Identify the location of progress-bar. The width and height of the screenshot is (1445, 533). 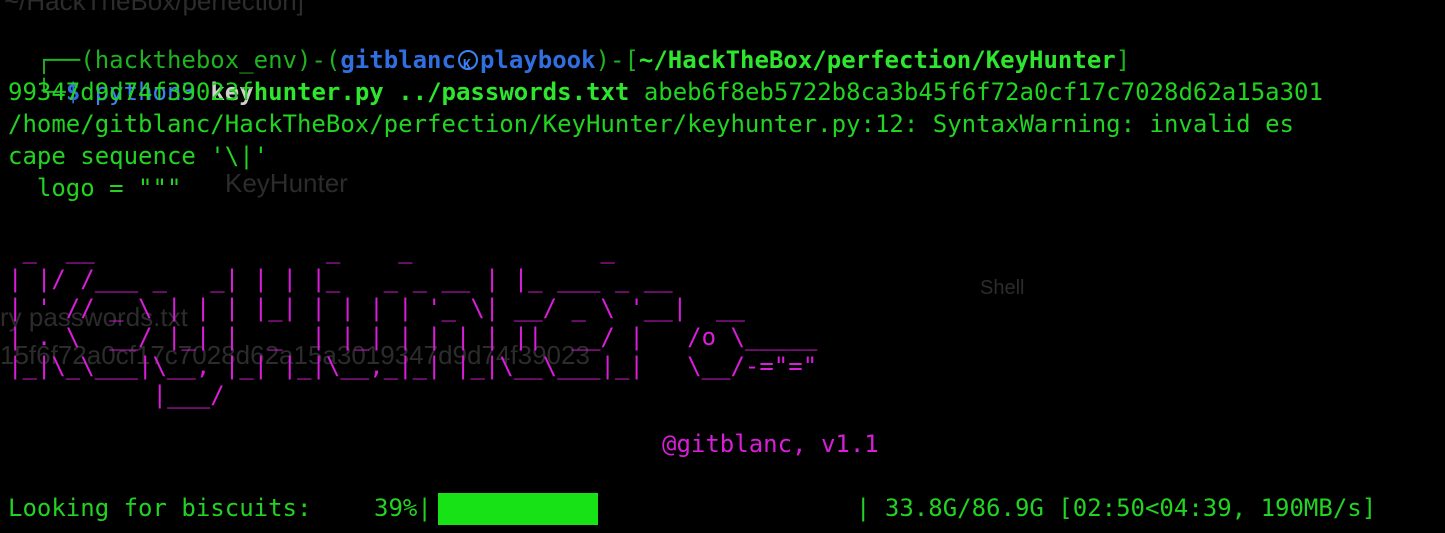
(518, 509).